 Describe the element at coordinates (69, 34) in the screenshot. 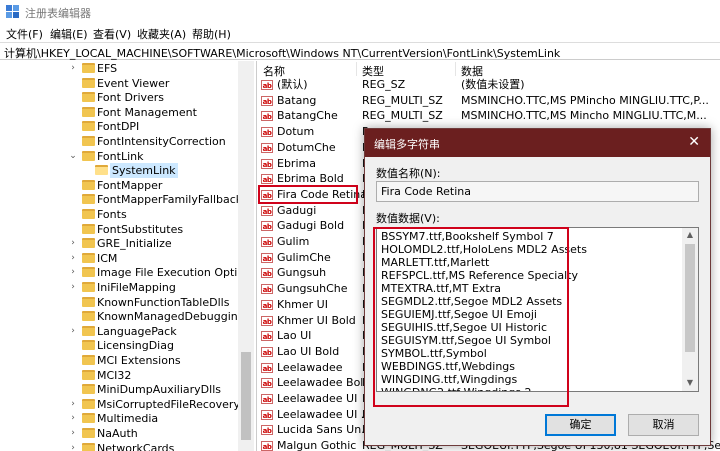

I see `menu-edit: 编辑(E)` at that location.